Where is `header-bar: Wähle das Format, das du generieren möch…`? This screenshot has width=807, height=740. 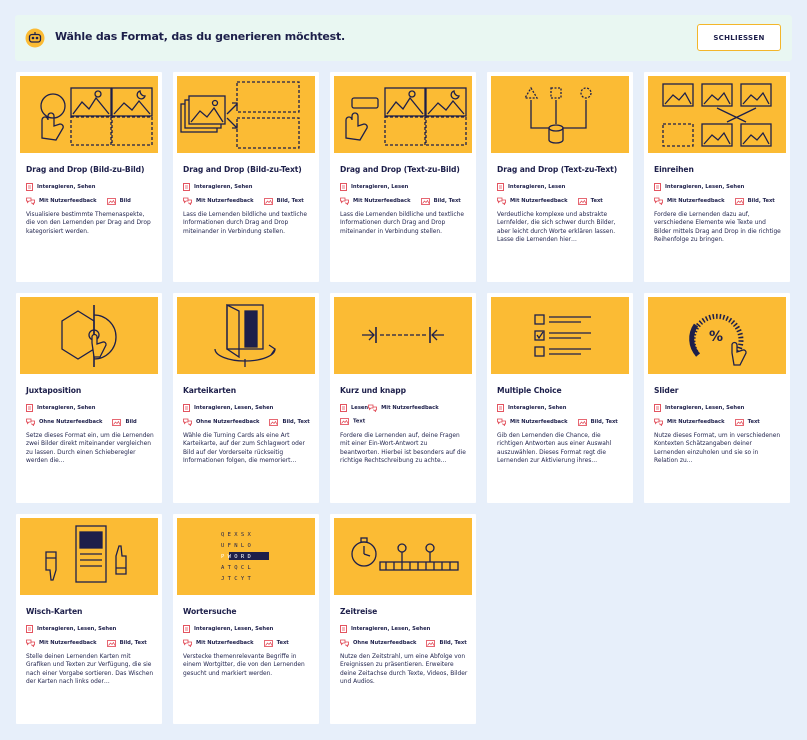 header-bar: Wähle das Format, das du generieren möch… is located at coordinates (403, 38).